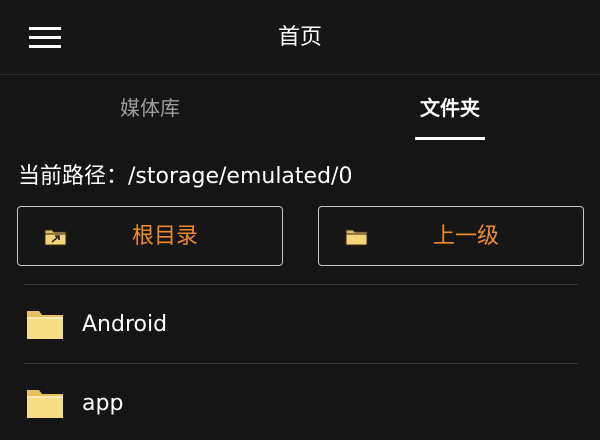 Image resolution: width=600 pixels, height=440 pixels. Describe the element at coordinates (240, 176) in the screenshot. I see `current-path-value: /storage/emulated/0` at that location.